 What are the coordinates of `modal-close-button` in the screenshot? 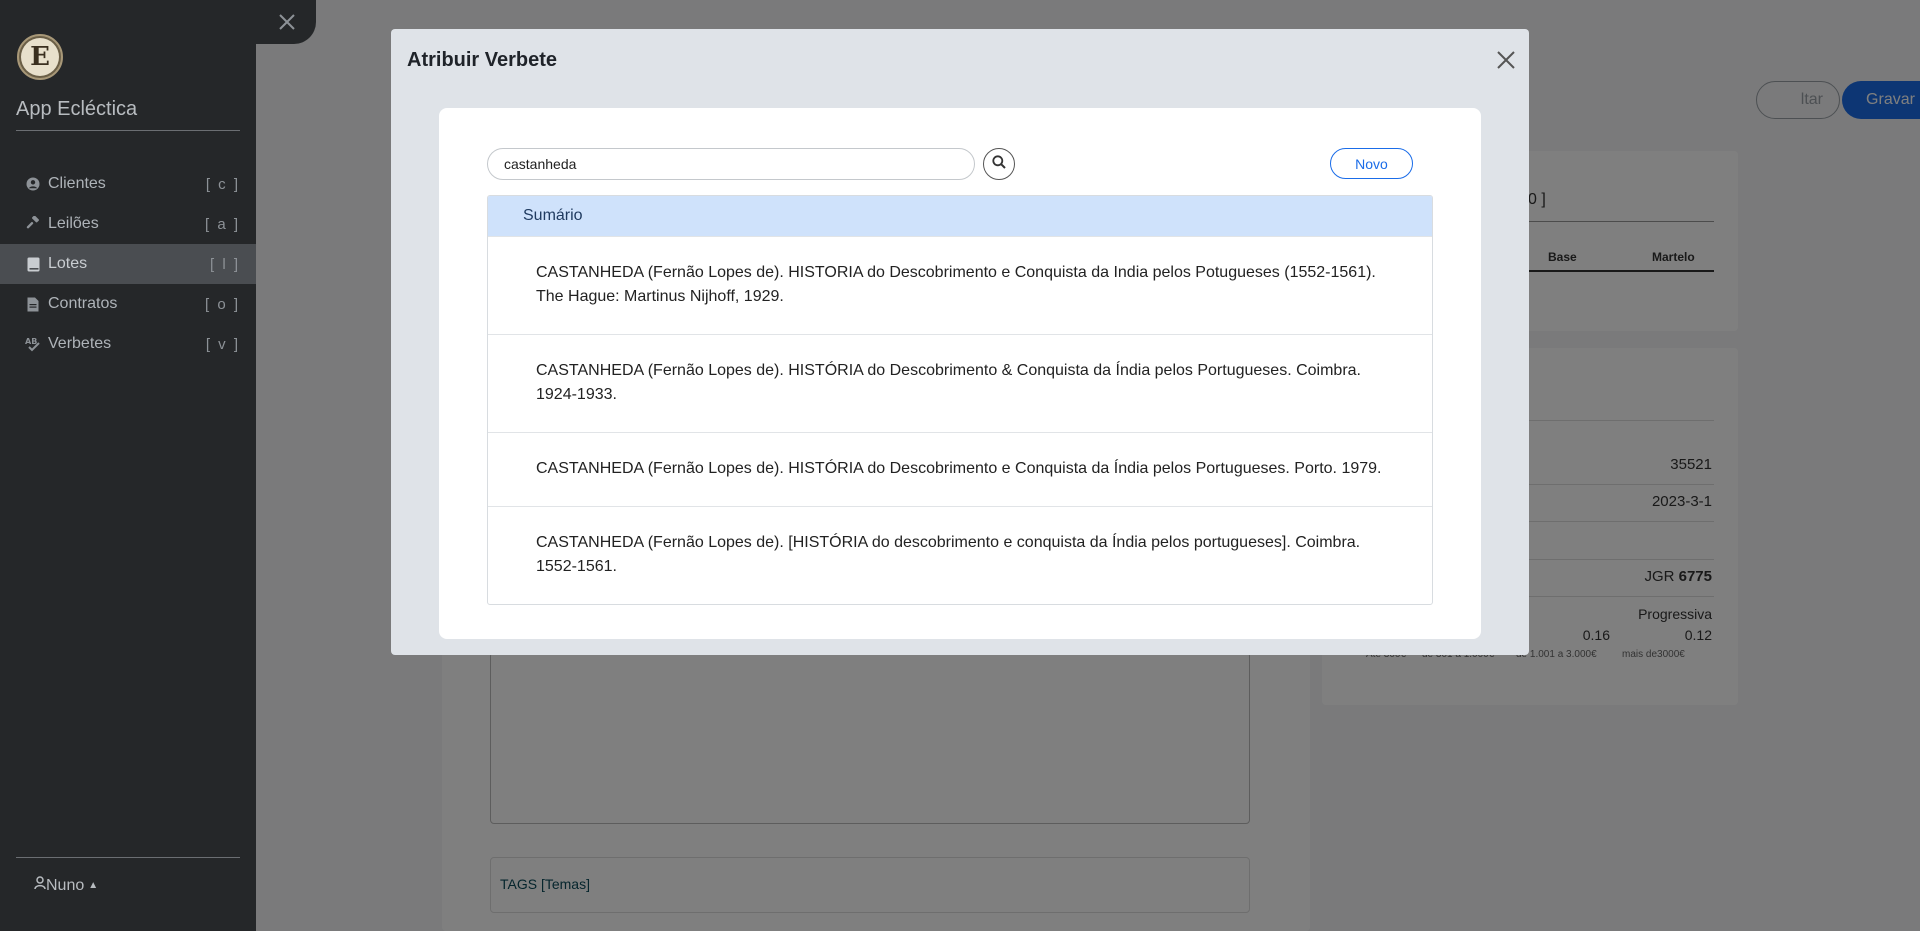 It's located at (1506, 60).